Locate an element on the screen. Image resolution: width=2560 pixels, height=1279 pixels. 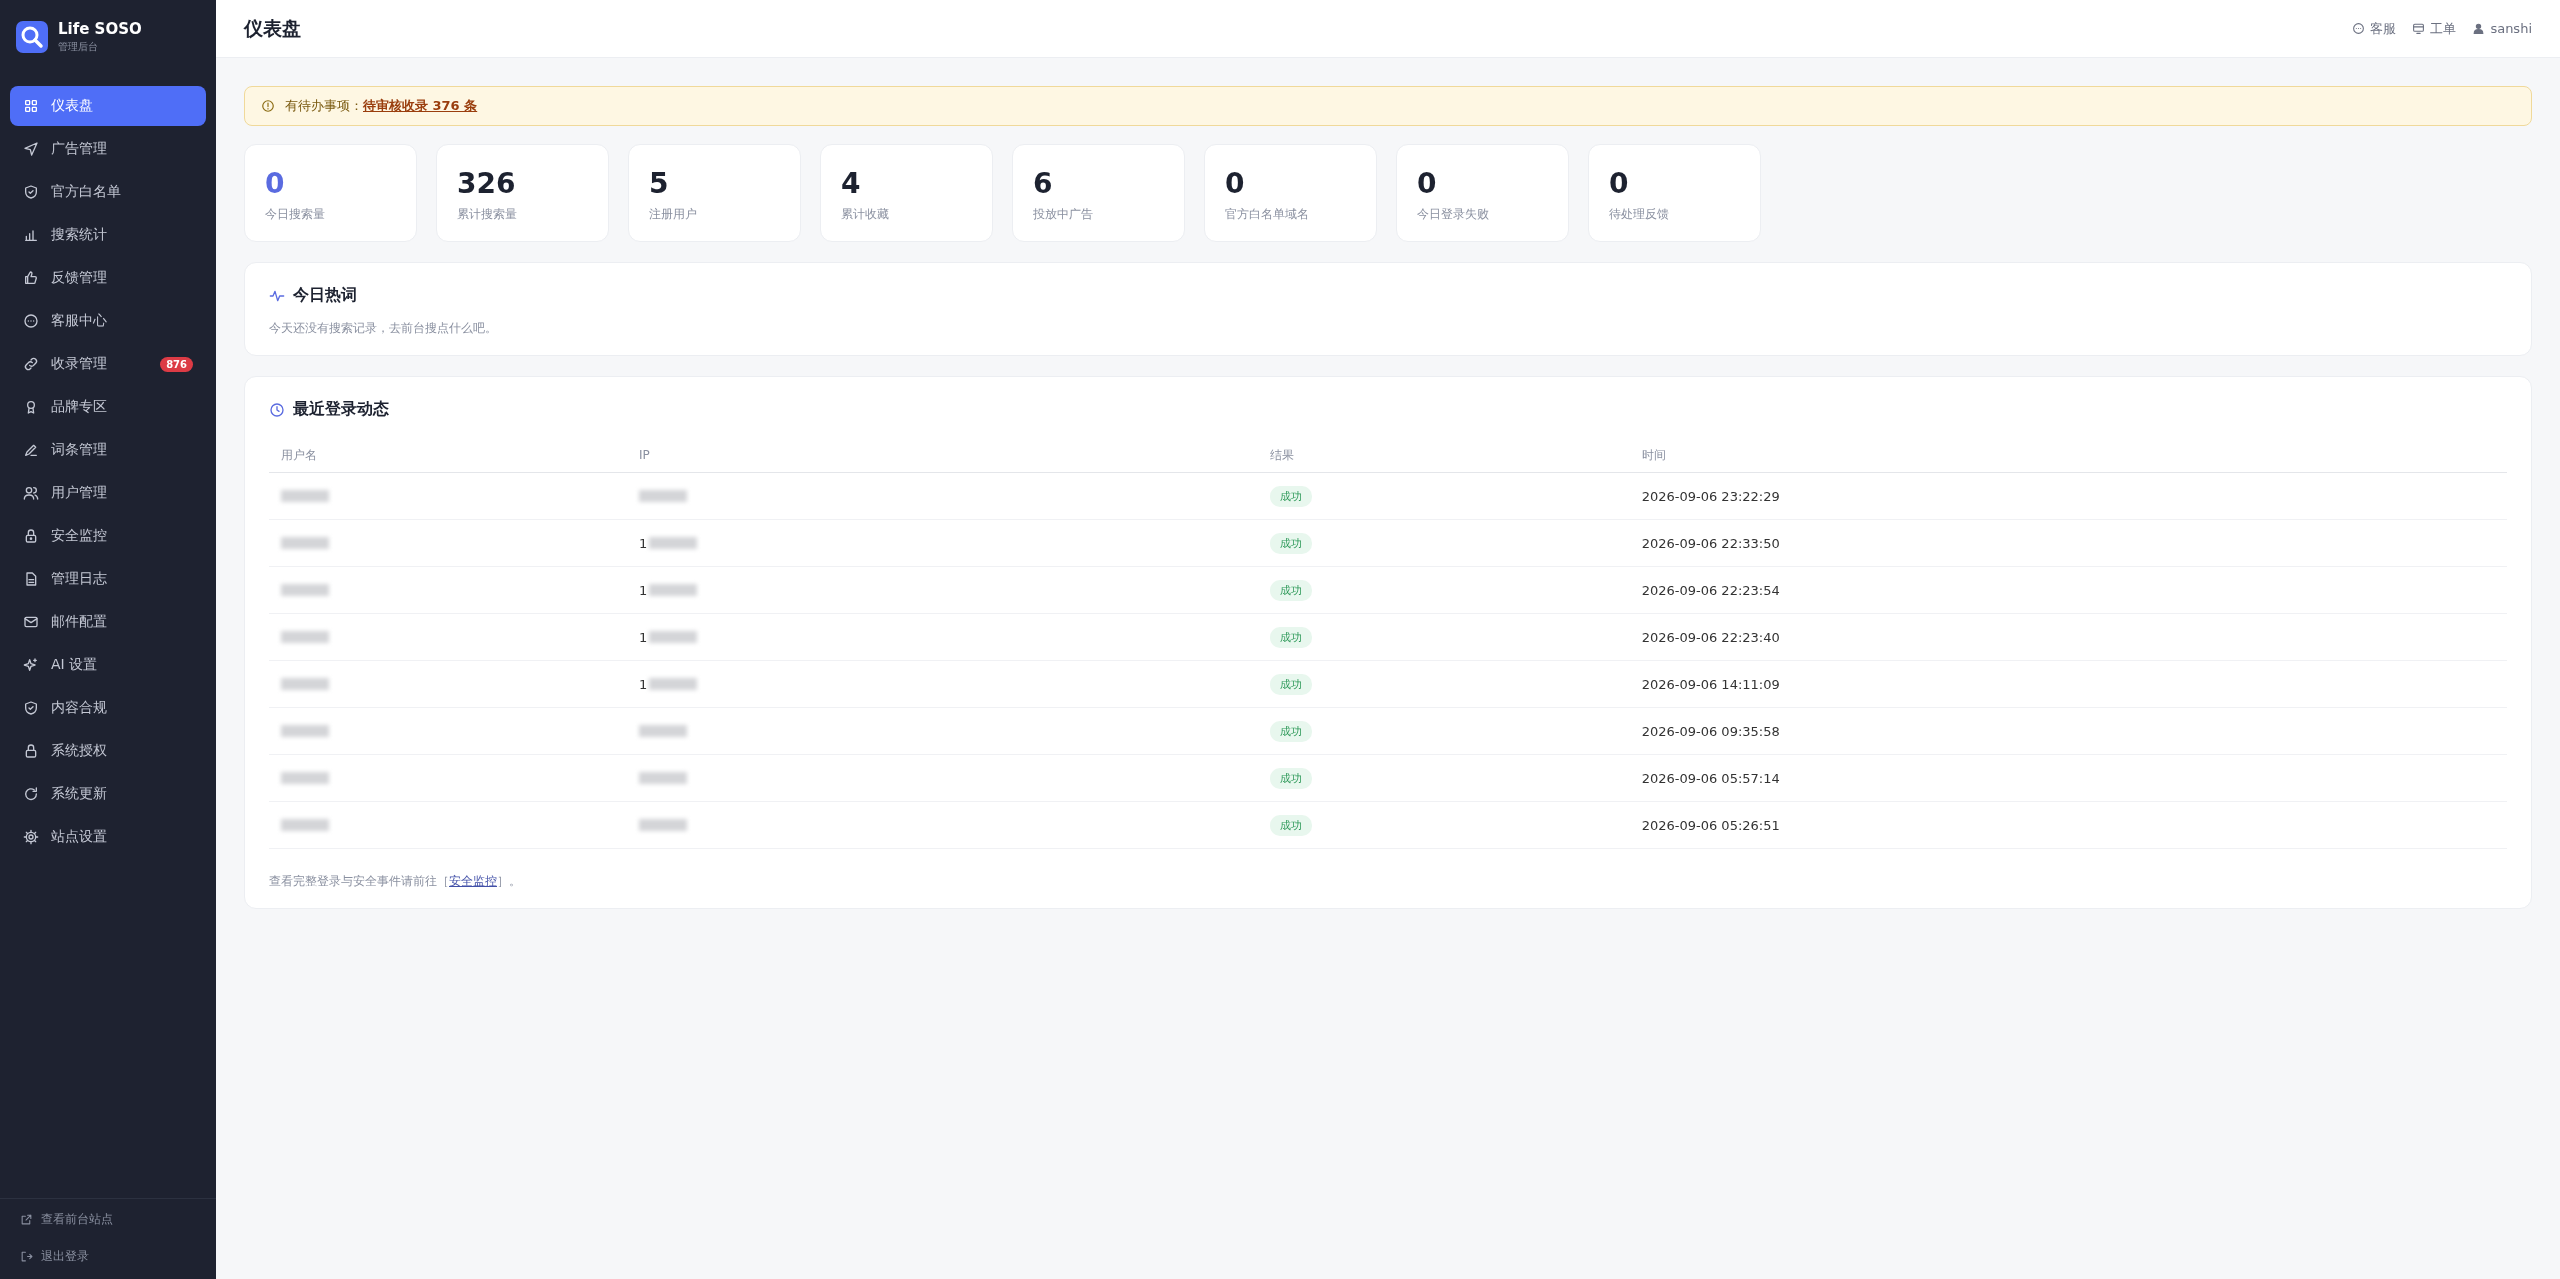
sidebar-footer-link: 退出登录 is located at coordinates (54, 1256).